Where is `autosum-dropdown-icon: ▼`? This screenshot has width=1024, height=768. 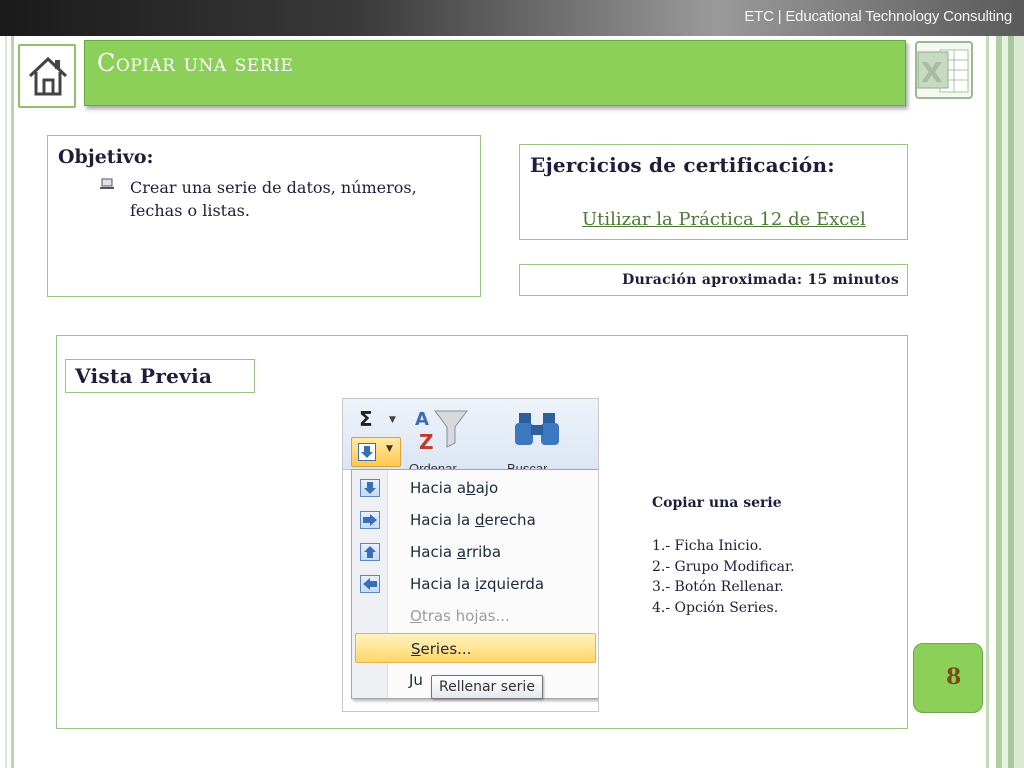
autosum-dropdown-icon: ▼ is located at coordinates (392, 420).